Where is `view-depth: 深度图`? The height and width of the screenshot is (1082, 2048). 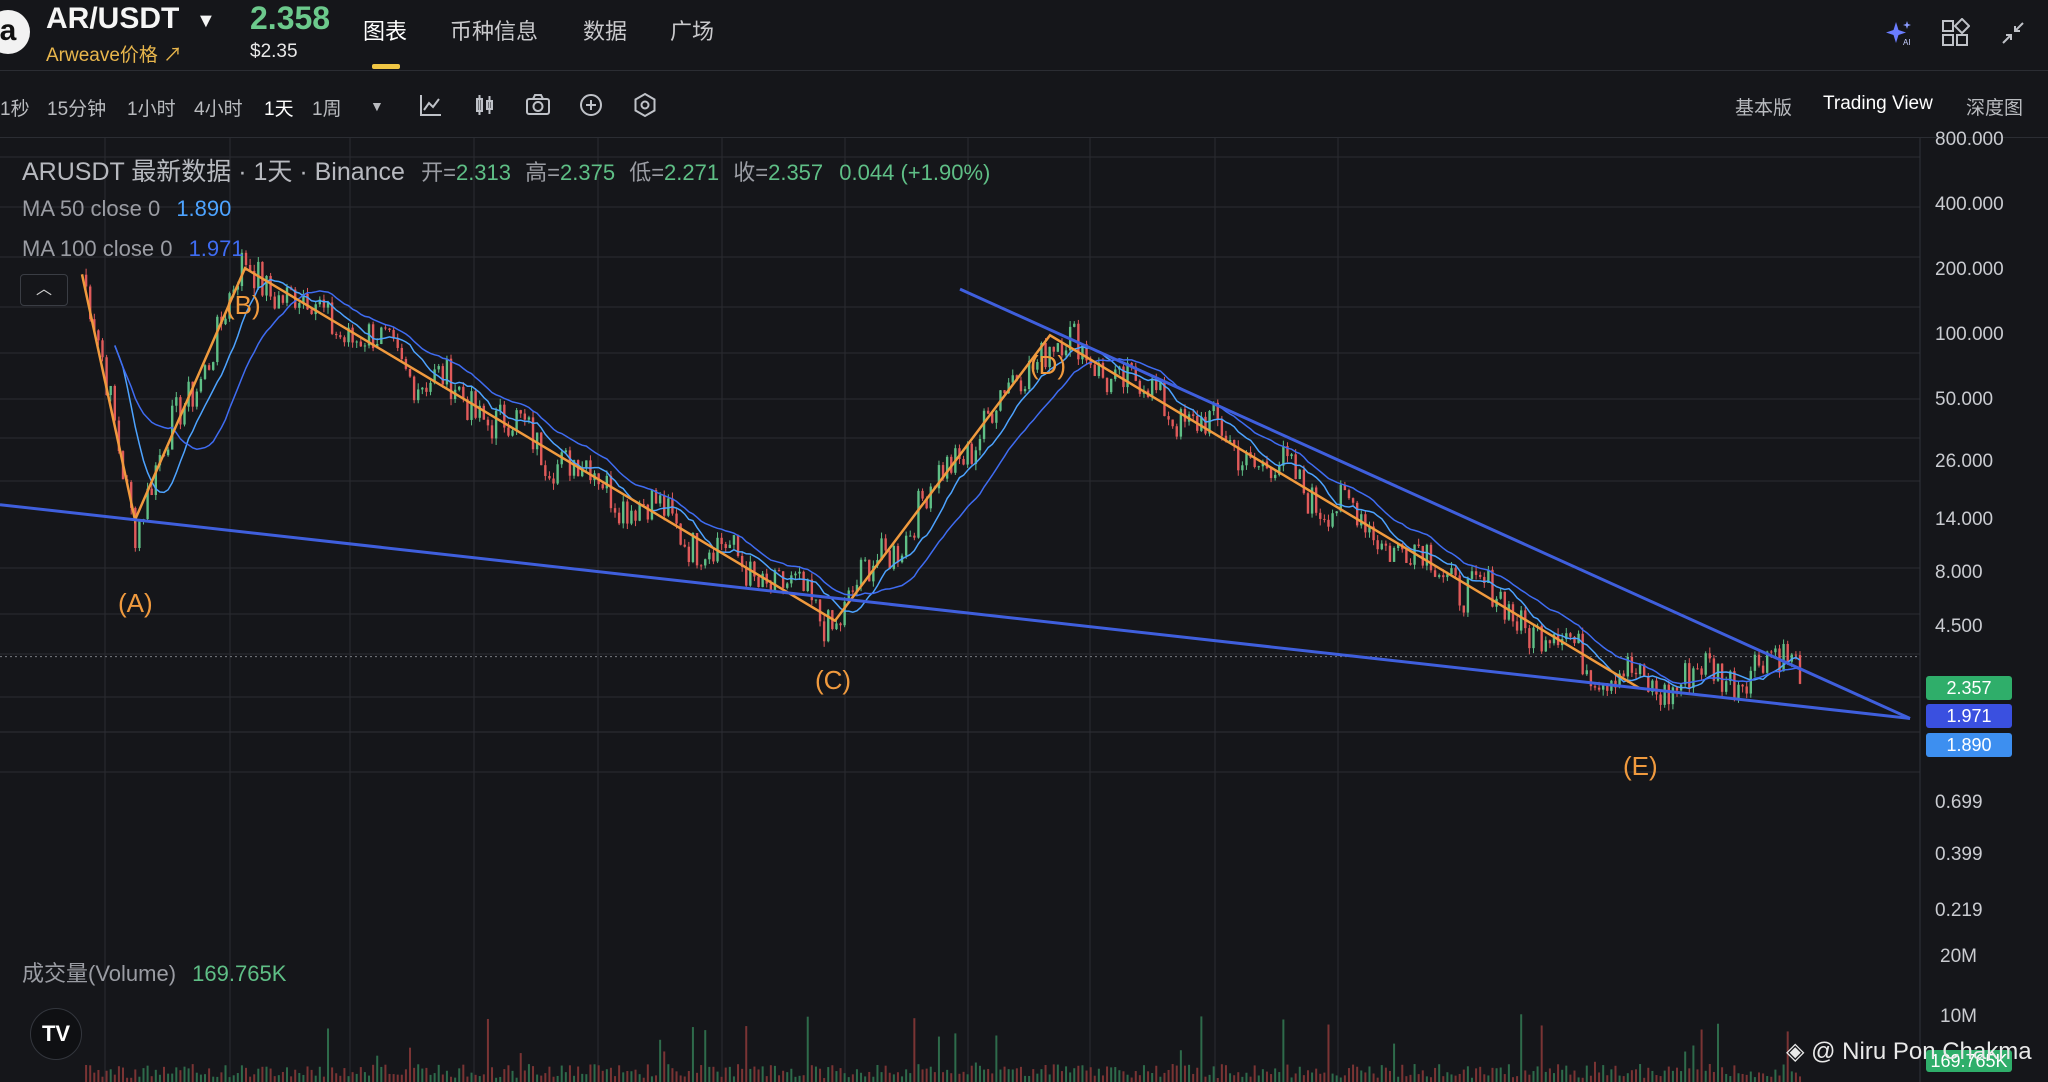
view-depth: 深度图 is located at coordinates (1994, 106).